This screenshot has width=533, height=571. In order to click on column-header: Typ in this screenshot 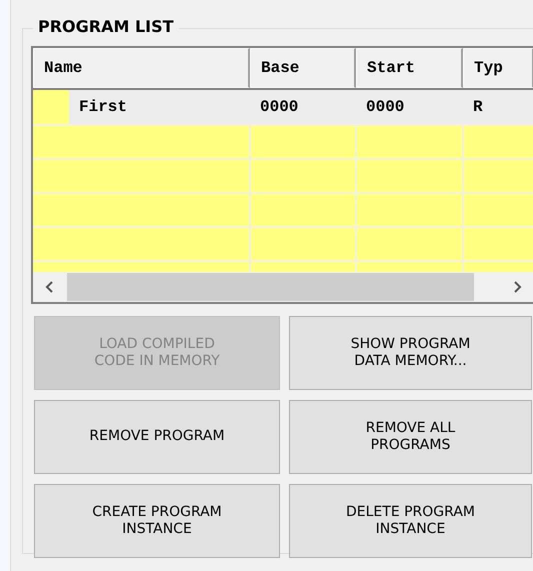, I will do `click(498, 68)`.